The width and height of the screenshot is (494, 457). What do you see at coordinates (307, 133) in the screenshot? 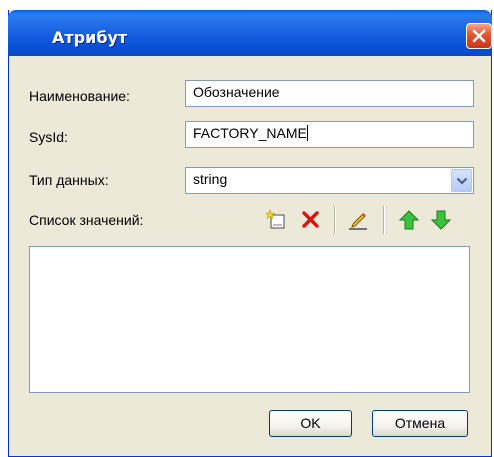
I see `text-caret` at bounding box center [307, 133].